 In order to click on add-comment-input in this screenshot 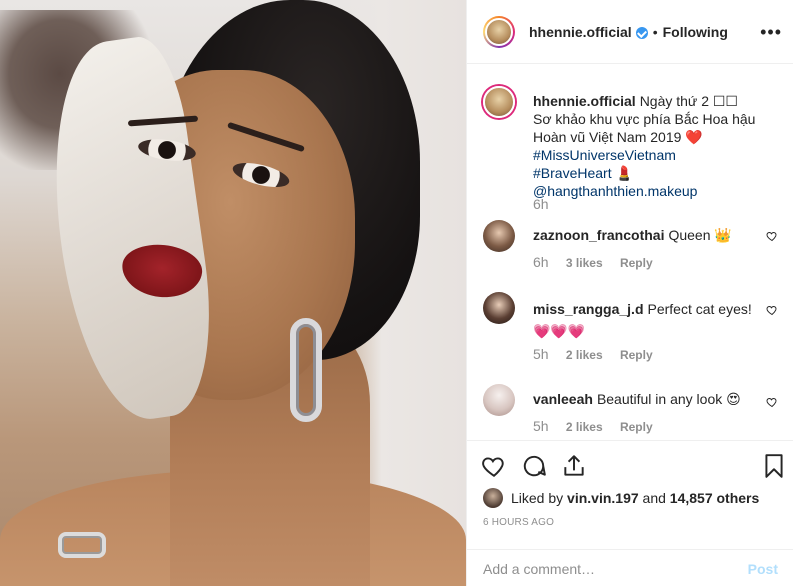, I will do `click(615, 568)`.